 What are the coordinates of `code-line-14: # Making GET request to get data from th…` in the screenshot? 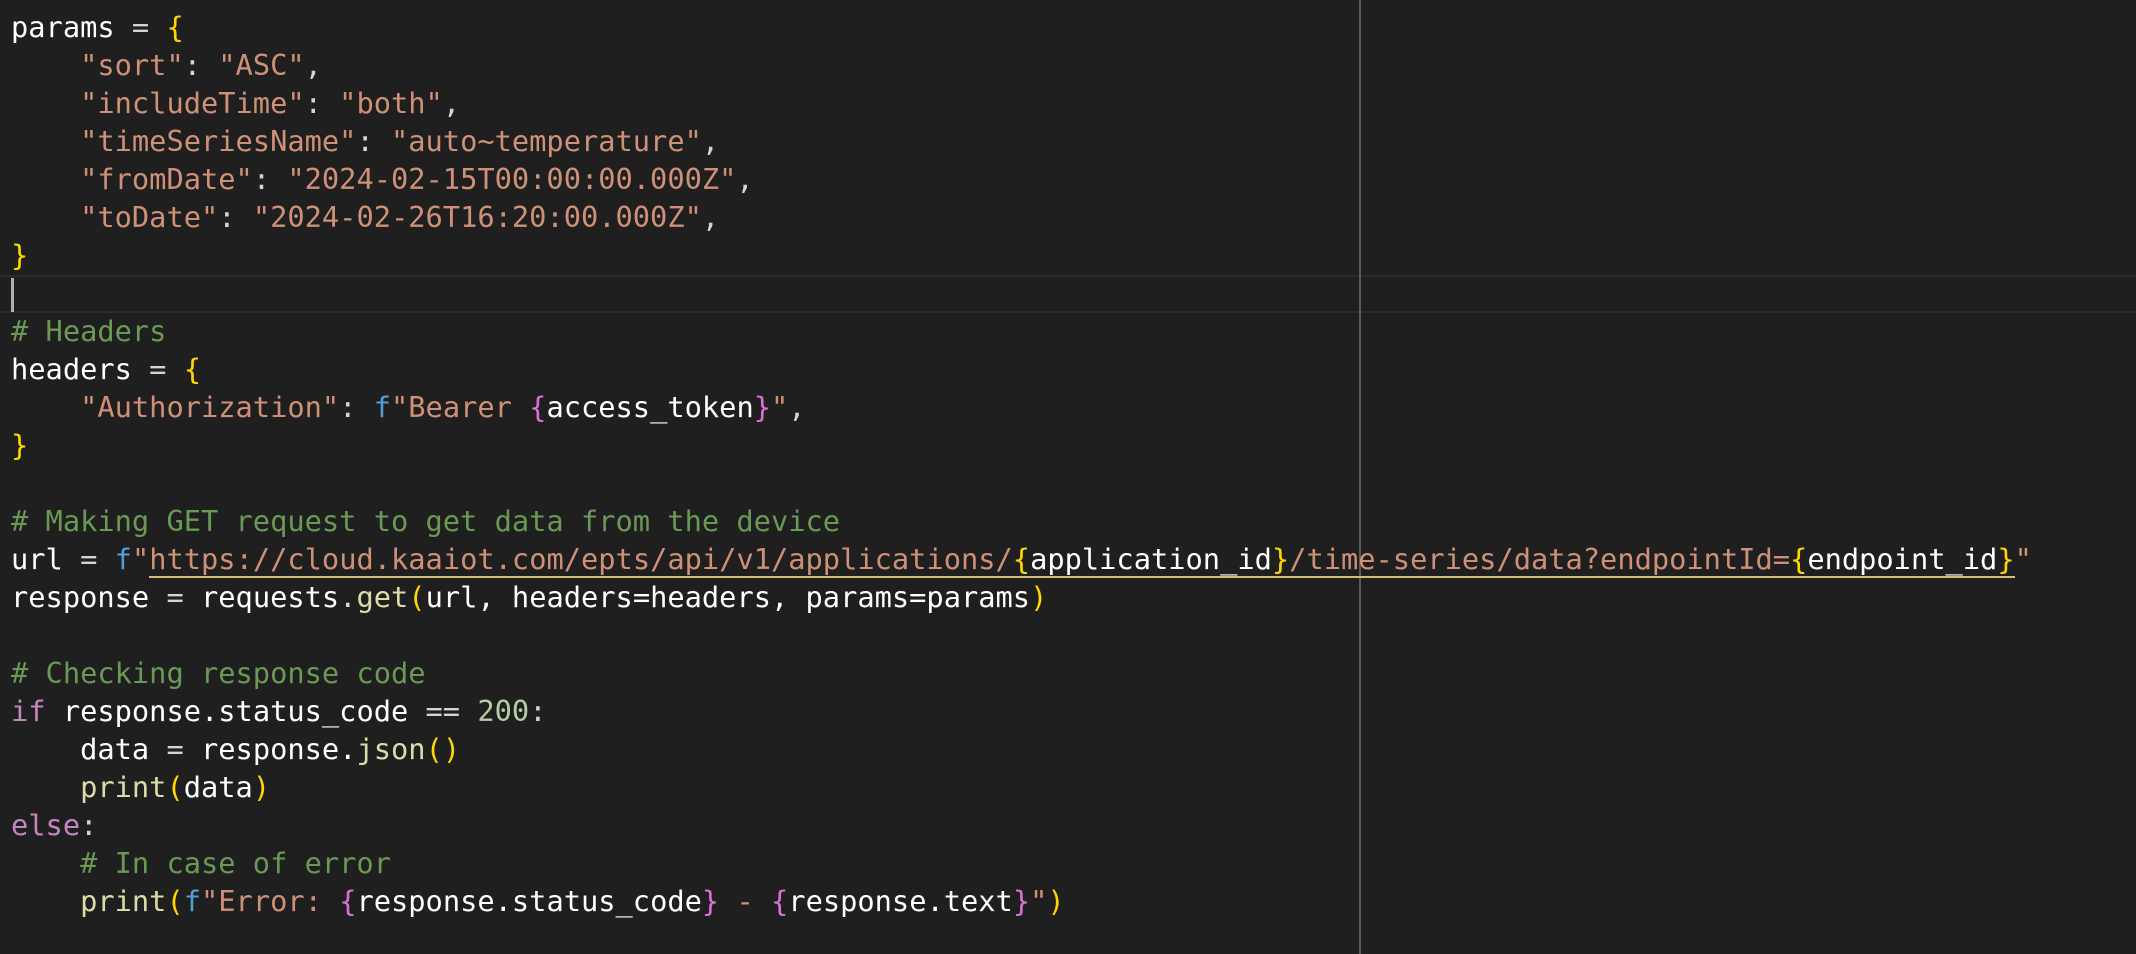 It's located at (426, 521).